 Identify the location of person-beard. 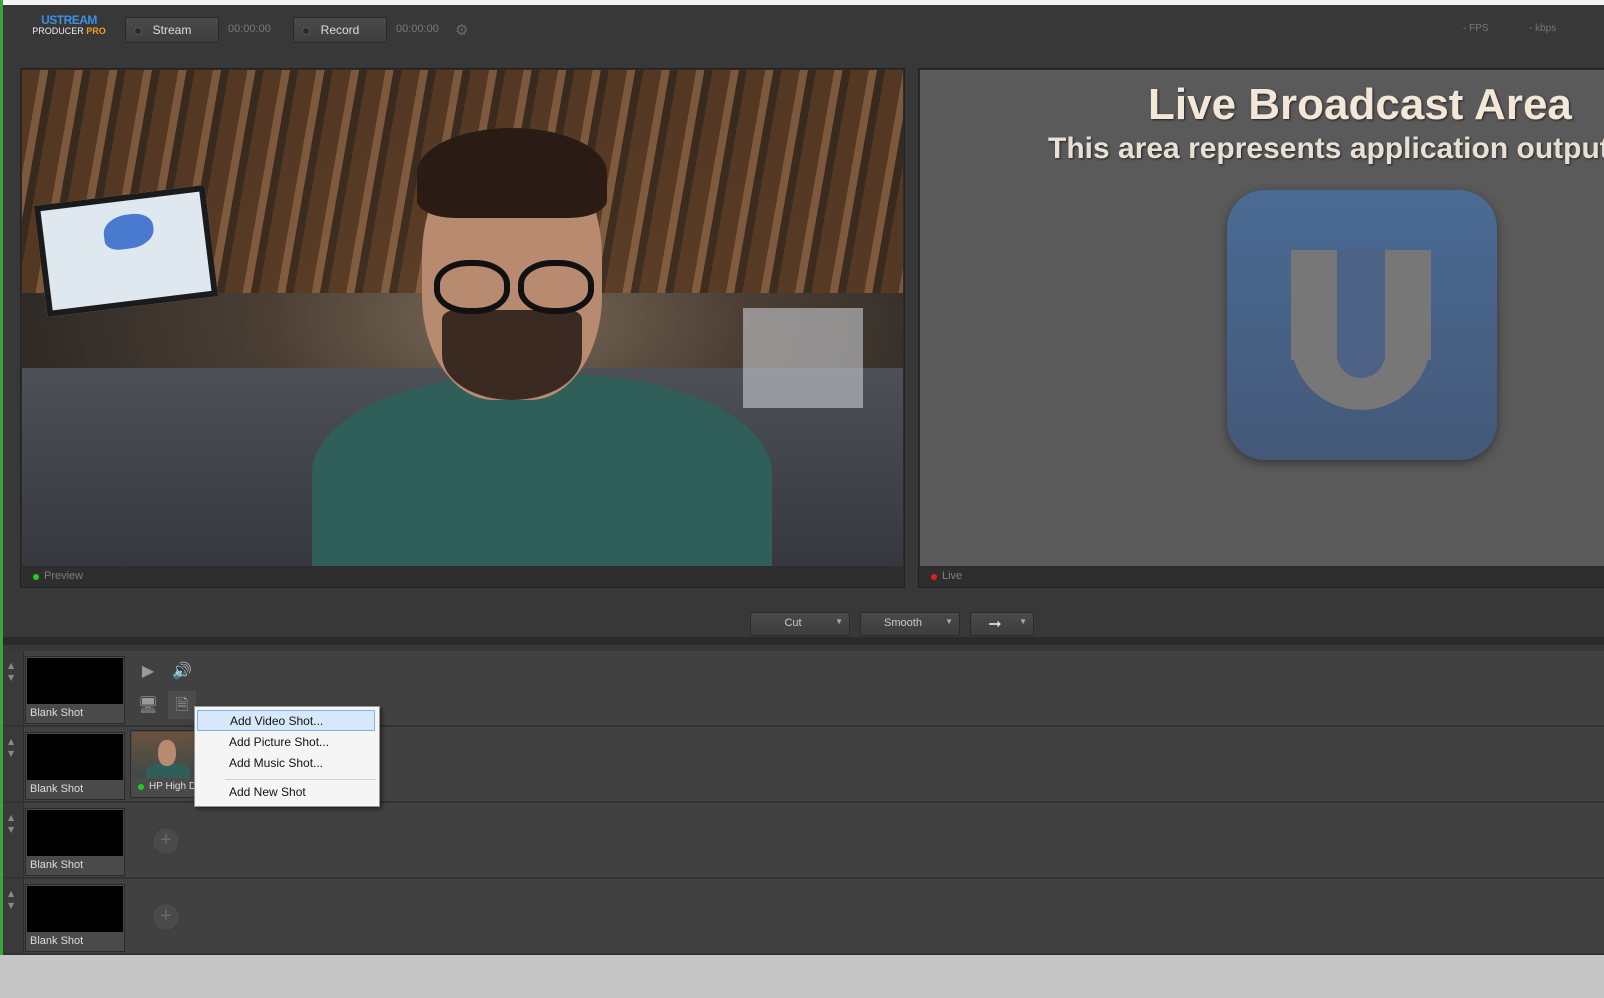
(512, 355).